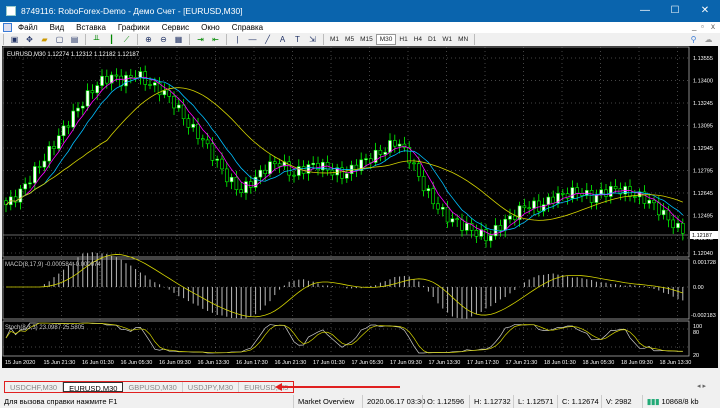  I want to click on timeframe-m5: M5, so click(349, 39).